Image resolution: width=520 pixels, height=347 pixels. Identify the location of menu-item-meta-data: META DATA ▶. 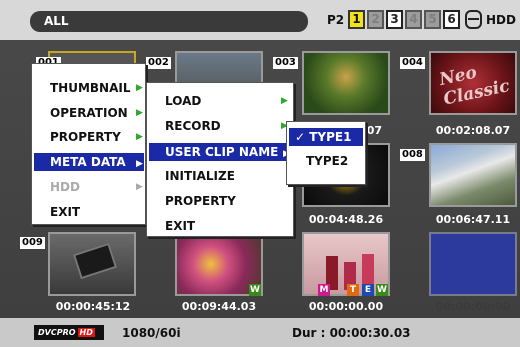
(89, 162).